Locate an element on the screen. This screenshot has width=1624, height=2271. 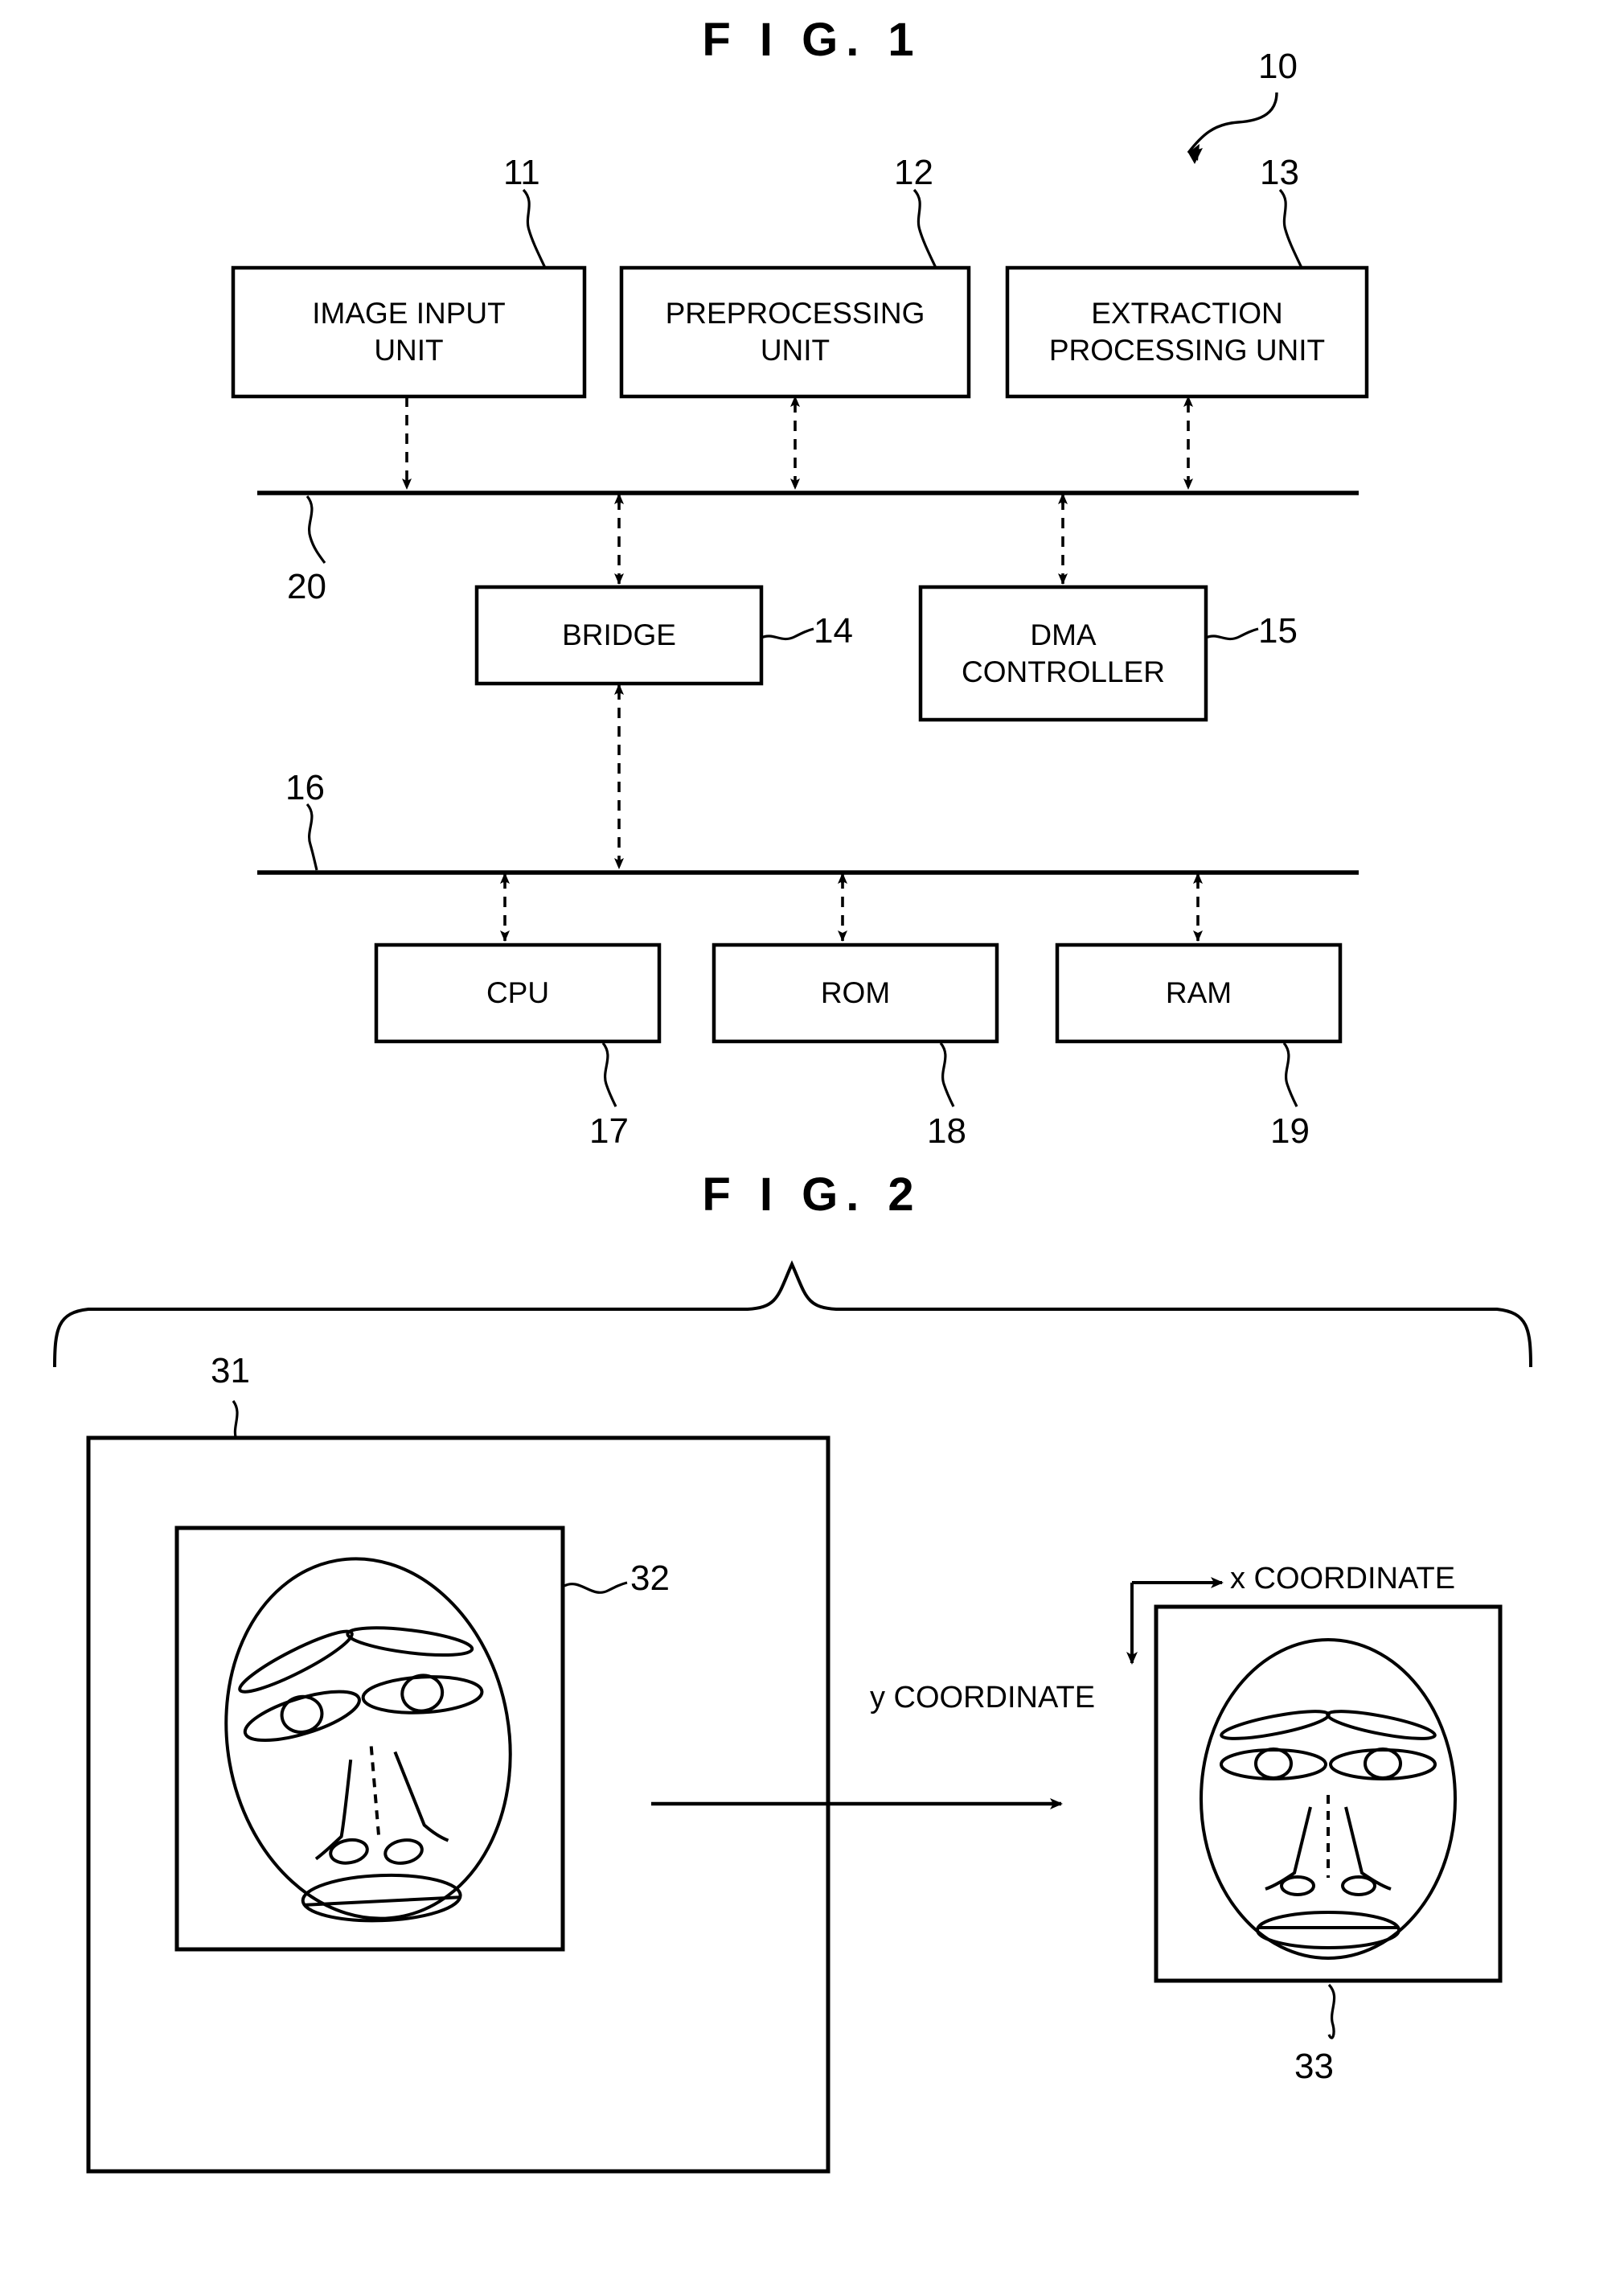
ref-31-leader is located at coordinates (236, 1420).